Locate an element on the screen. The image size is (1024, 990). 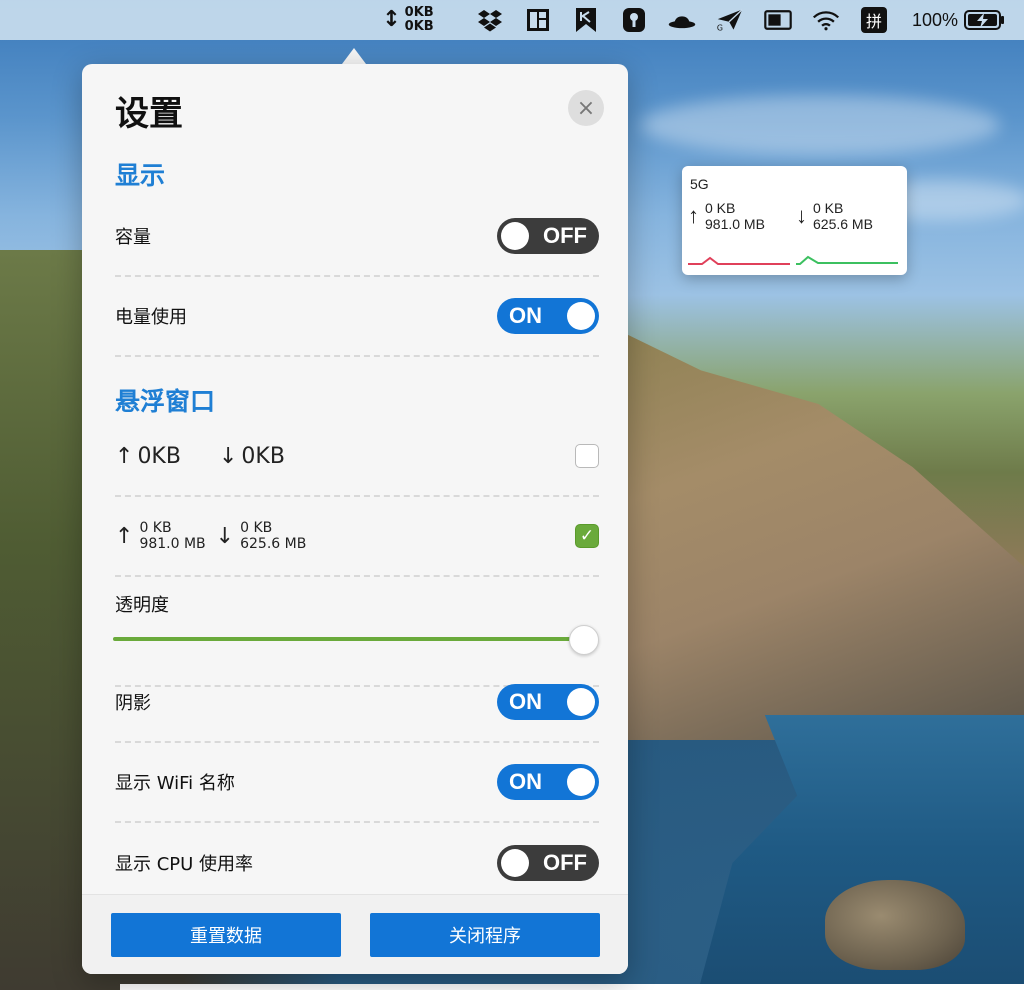
cpu-usage-label: 显示 CPU 使用率 is located at coordinates (184, 864).